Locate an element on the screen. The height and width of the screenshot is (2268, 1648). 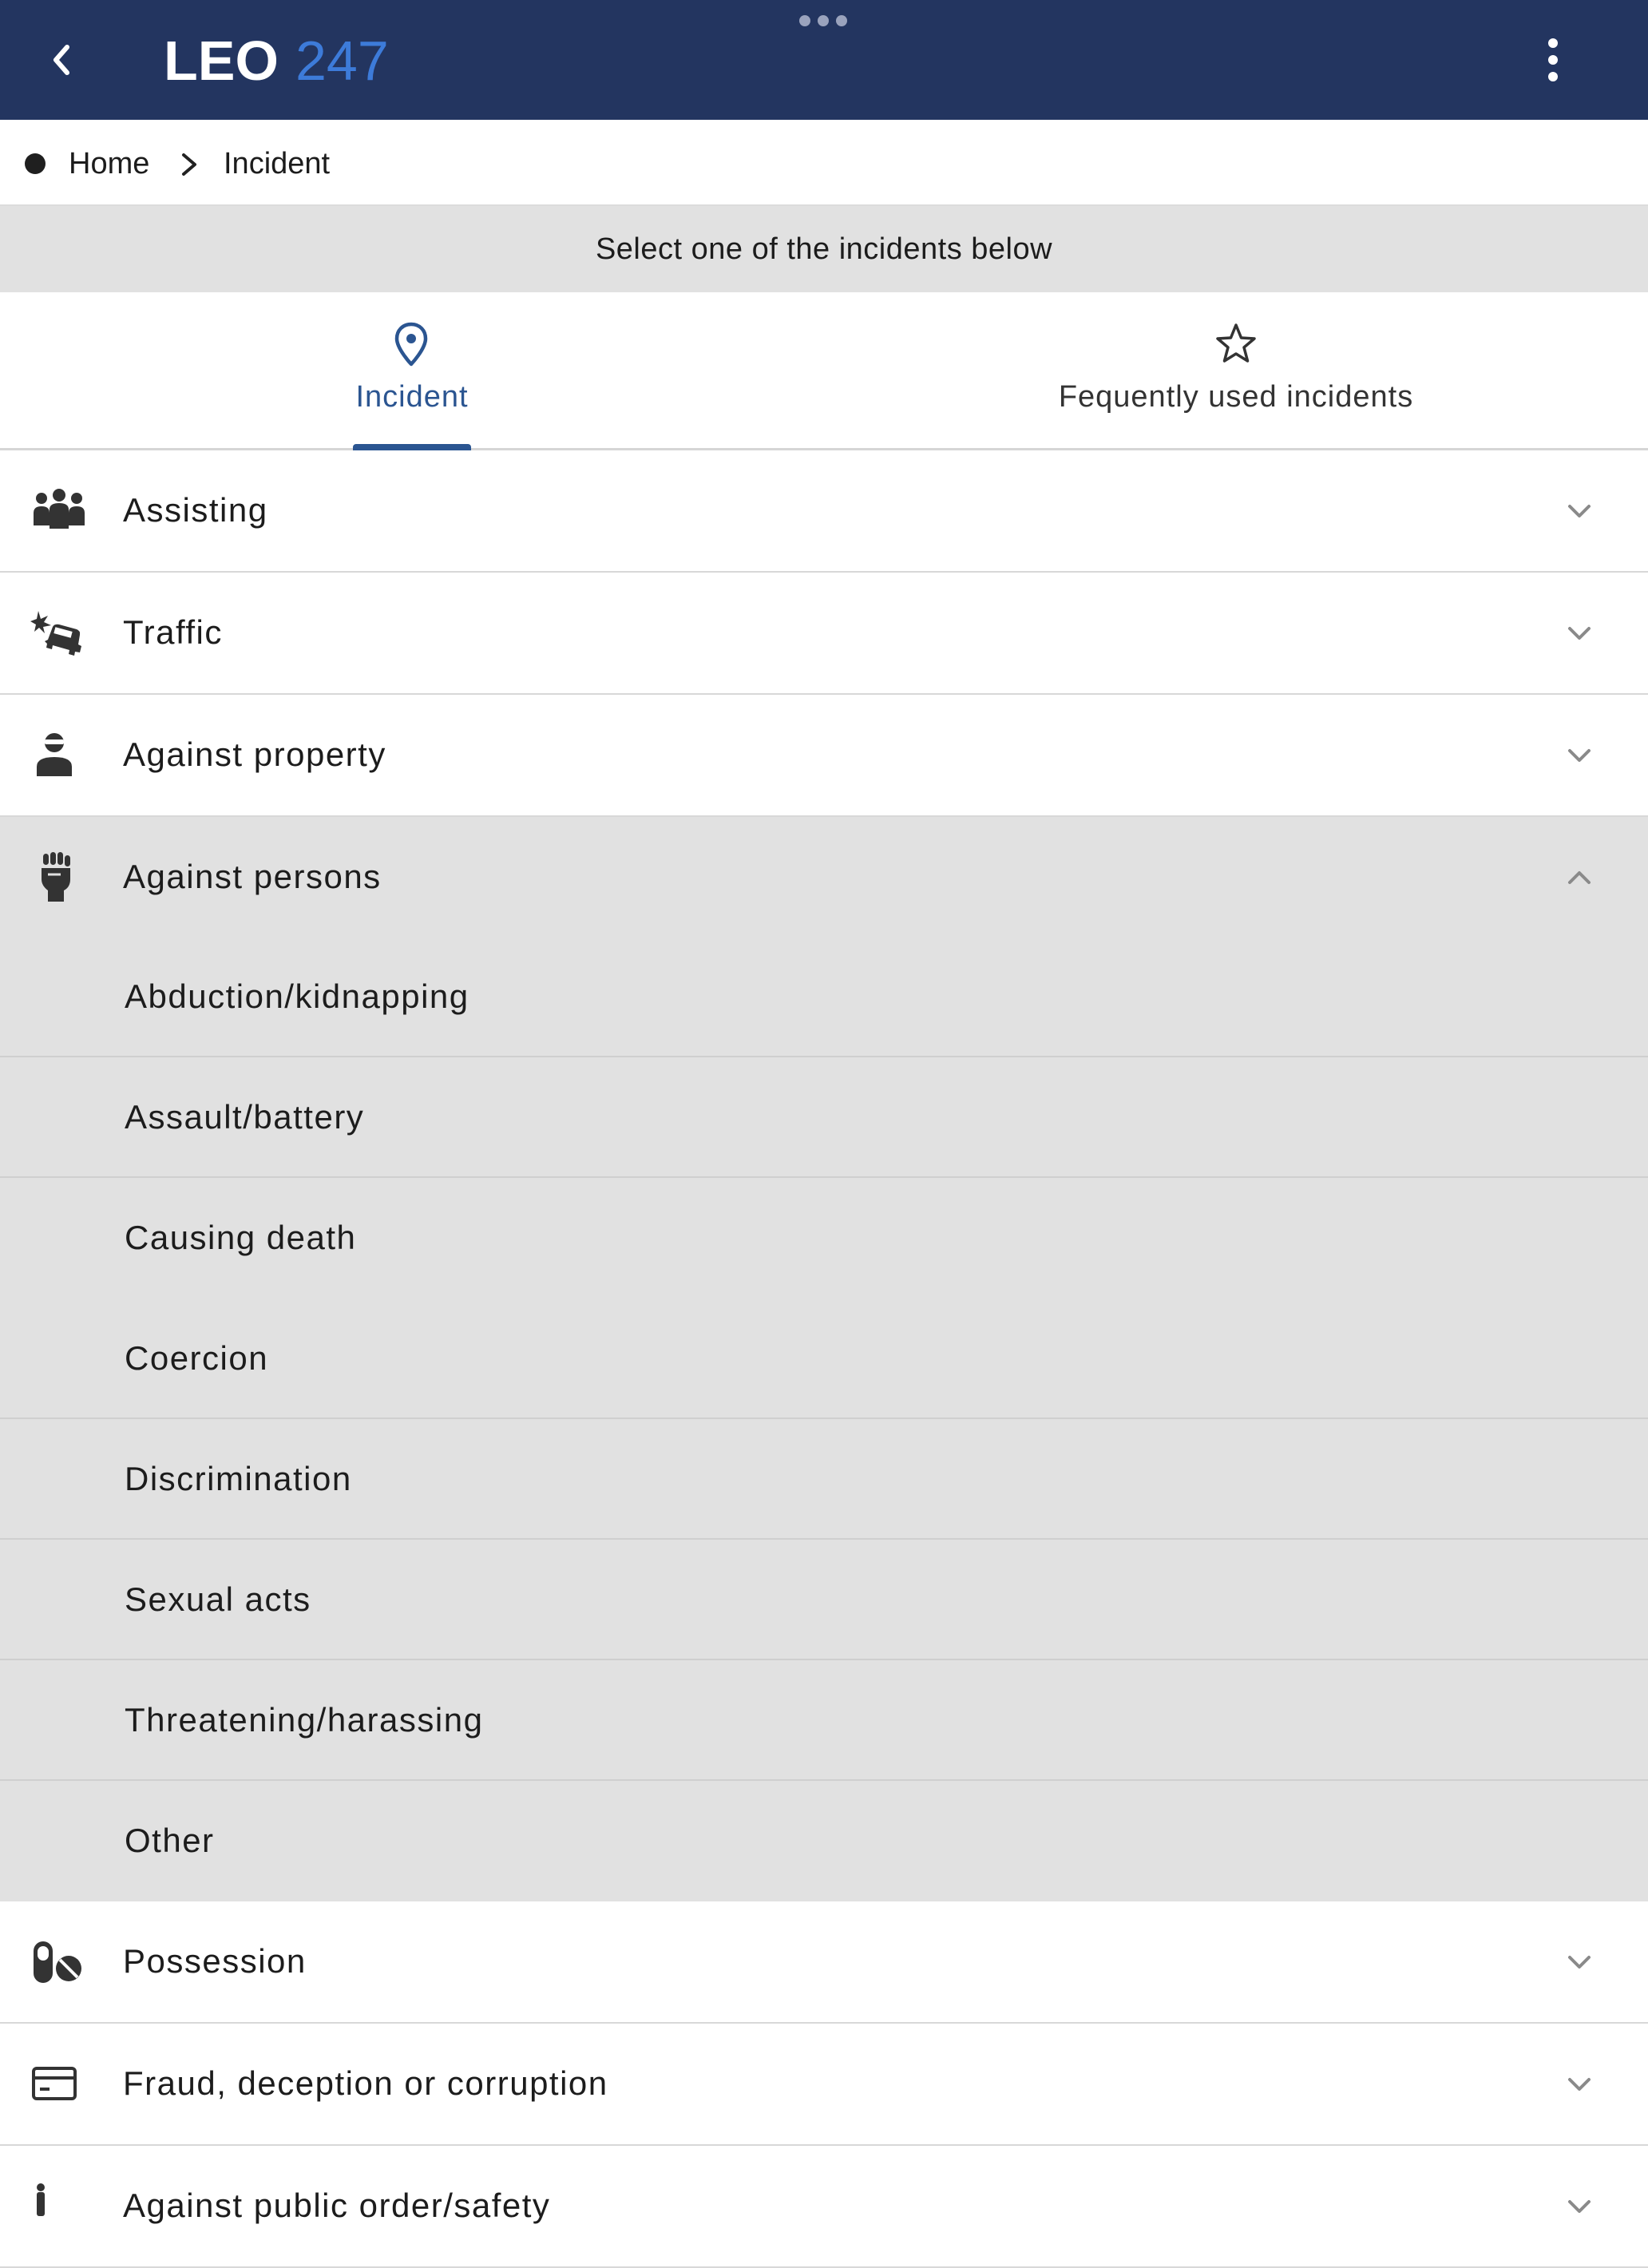
star-icon is located at coordinates (1236, 343).